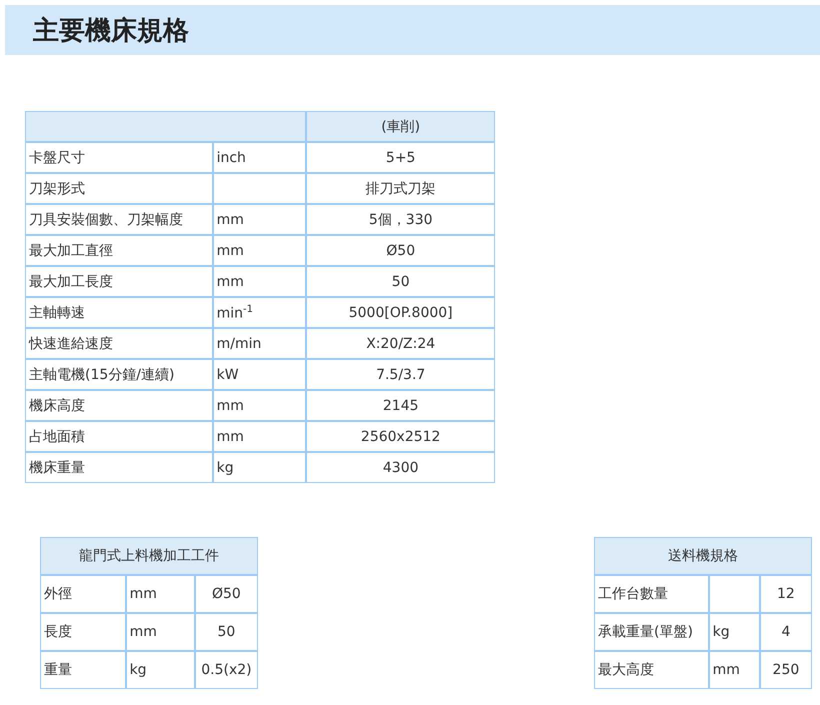 The image size is (820, 705). What do you see at coordinates (400, 343) in the screenshot?
I see `table-cell: X:20/Z:24` at bounding box center [400, 343].